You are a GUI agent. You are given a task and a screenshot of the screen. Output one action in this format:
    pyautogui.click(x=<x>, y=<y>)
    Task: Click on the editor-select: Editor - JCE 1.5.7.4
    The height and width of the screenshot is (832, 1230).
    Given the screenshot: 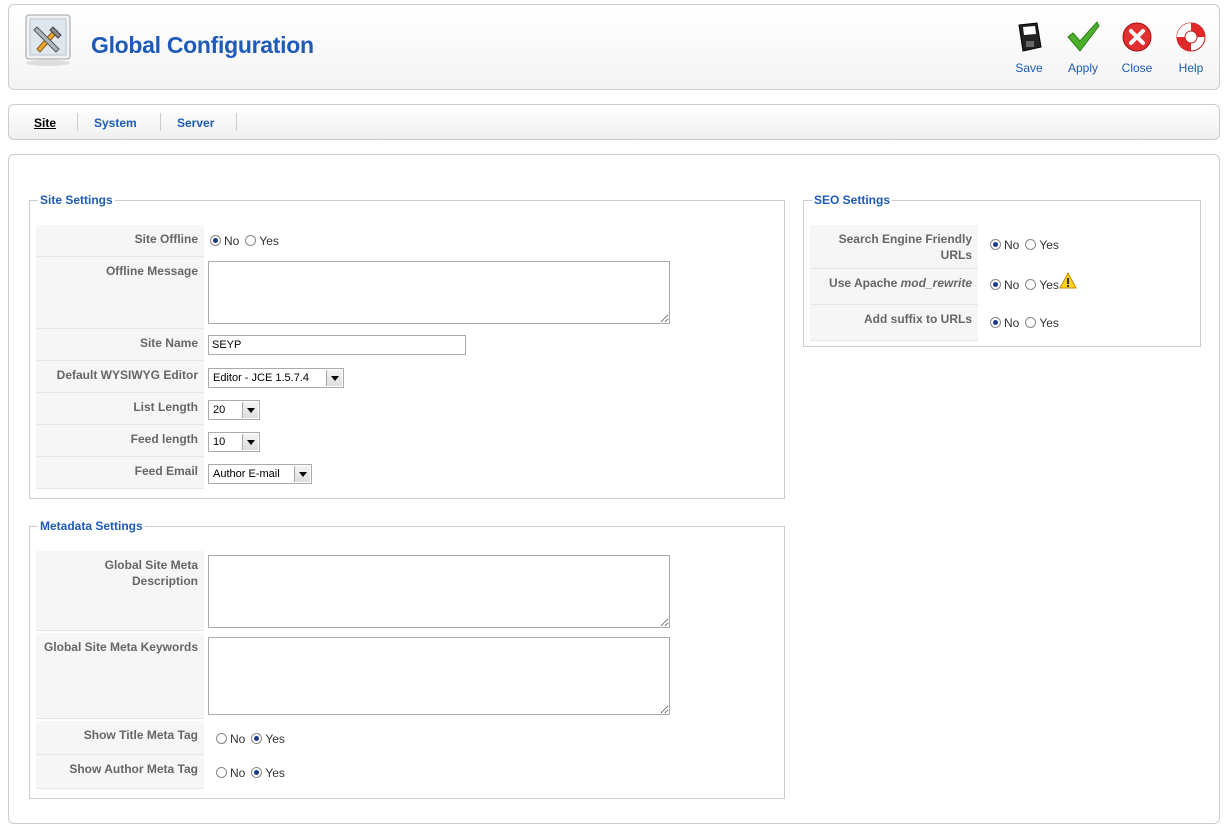 What is the action you would take?
    pyautogui.click(x=276, y=378)
    